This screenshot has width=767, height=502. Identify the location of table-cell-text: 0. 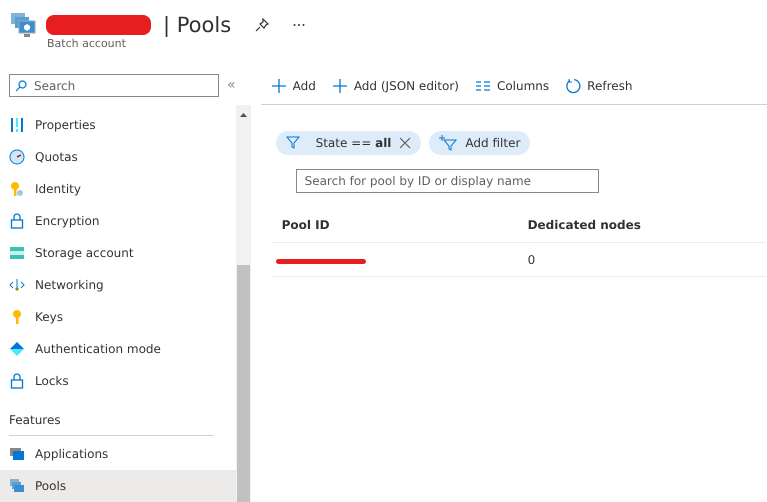
(532, 260).